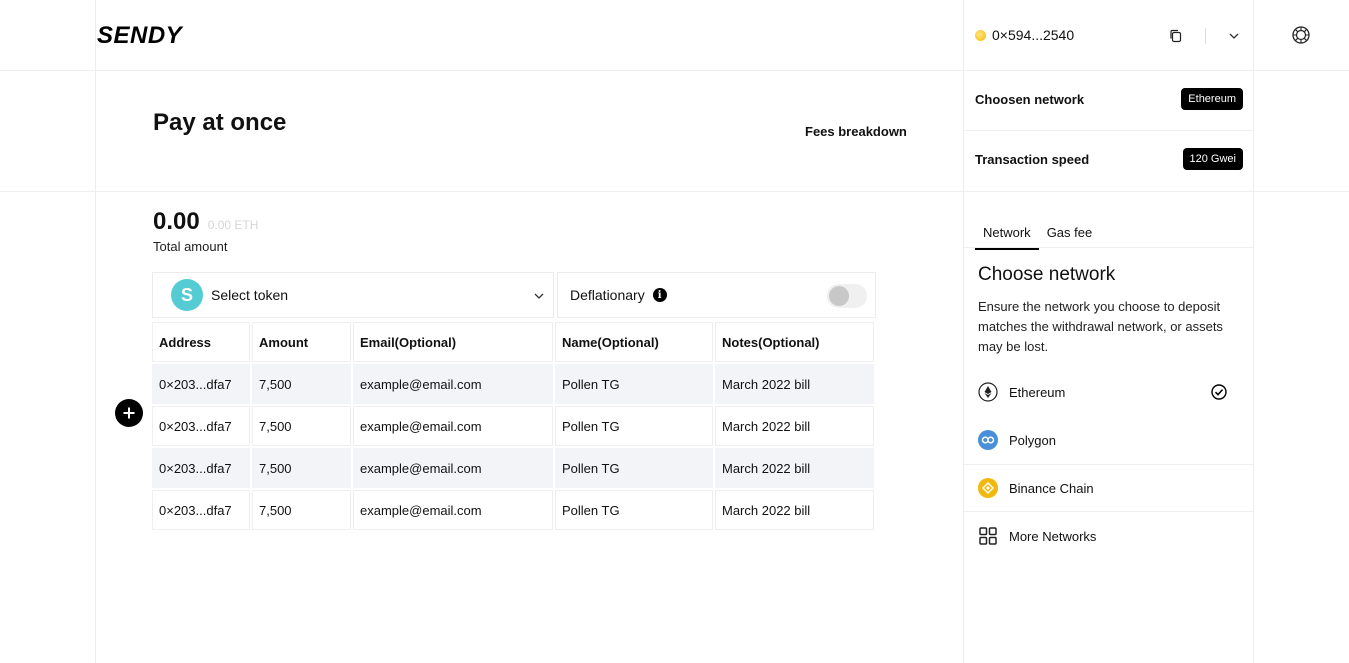 This screenshot has width=1349, height=663. What do you see at coordinates (1070, 235) in the screenshot?
I see `tab-gas-fee: Gas fee` at bounding box center [1070, 235].